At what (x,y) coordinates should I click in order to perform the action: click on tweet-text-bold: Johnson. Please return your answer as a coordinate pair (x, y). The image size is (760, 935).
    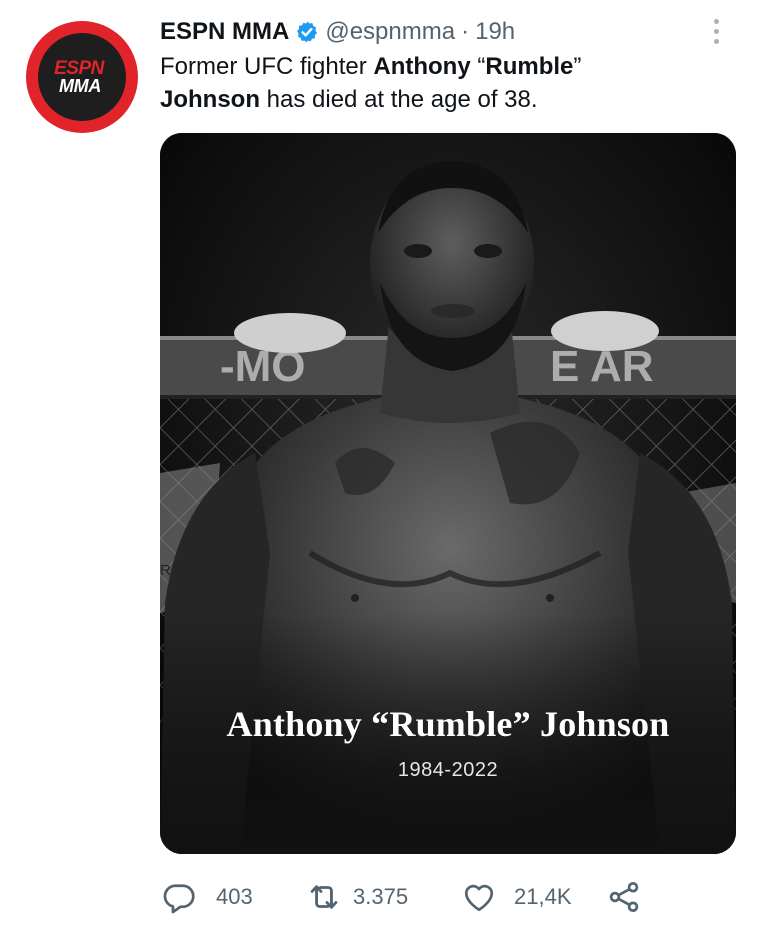
    Looking at the image, I should click on (210, 99).